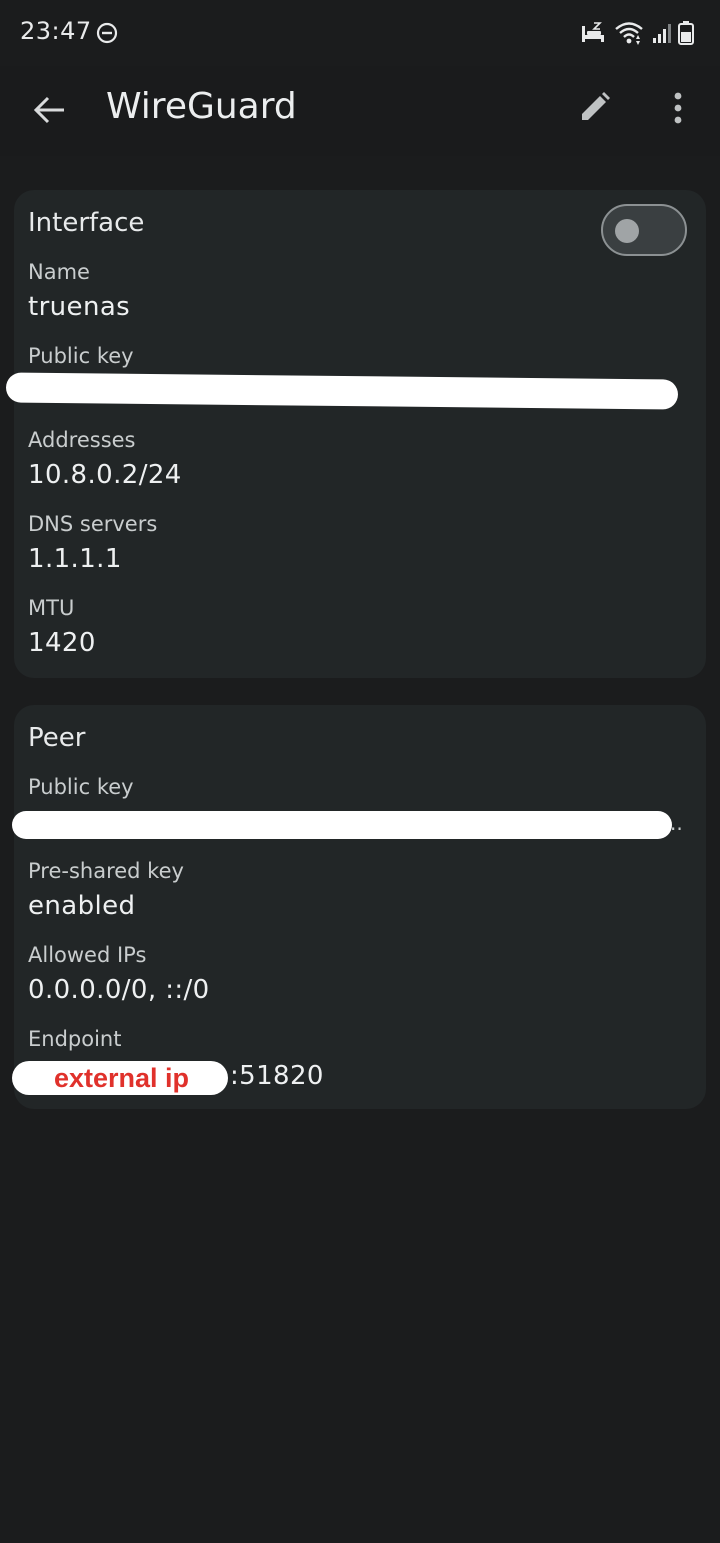  I want to click on endpoint-label: Endpoint, so click(75, 1039).